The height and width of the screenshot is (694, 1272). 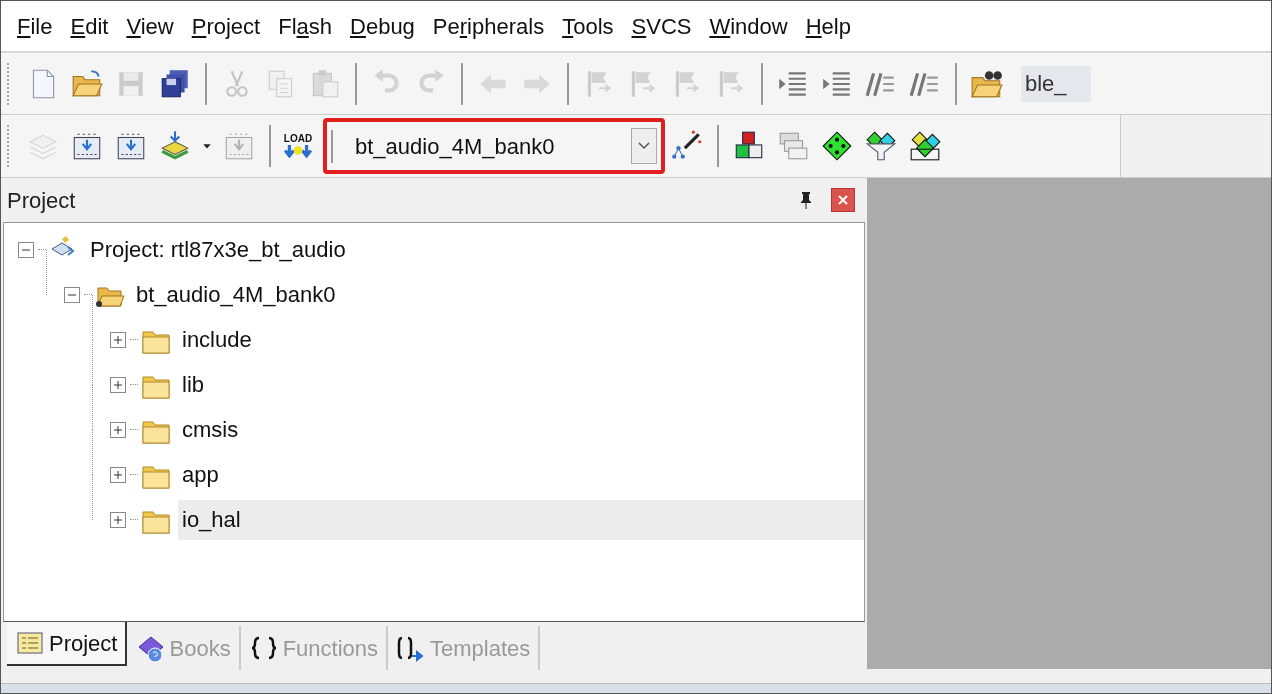 I want to click on panel-title: Project, so click(x=42, y=200).